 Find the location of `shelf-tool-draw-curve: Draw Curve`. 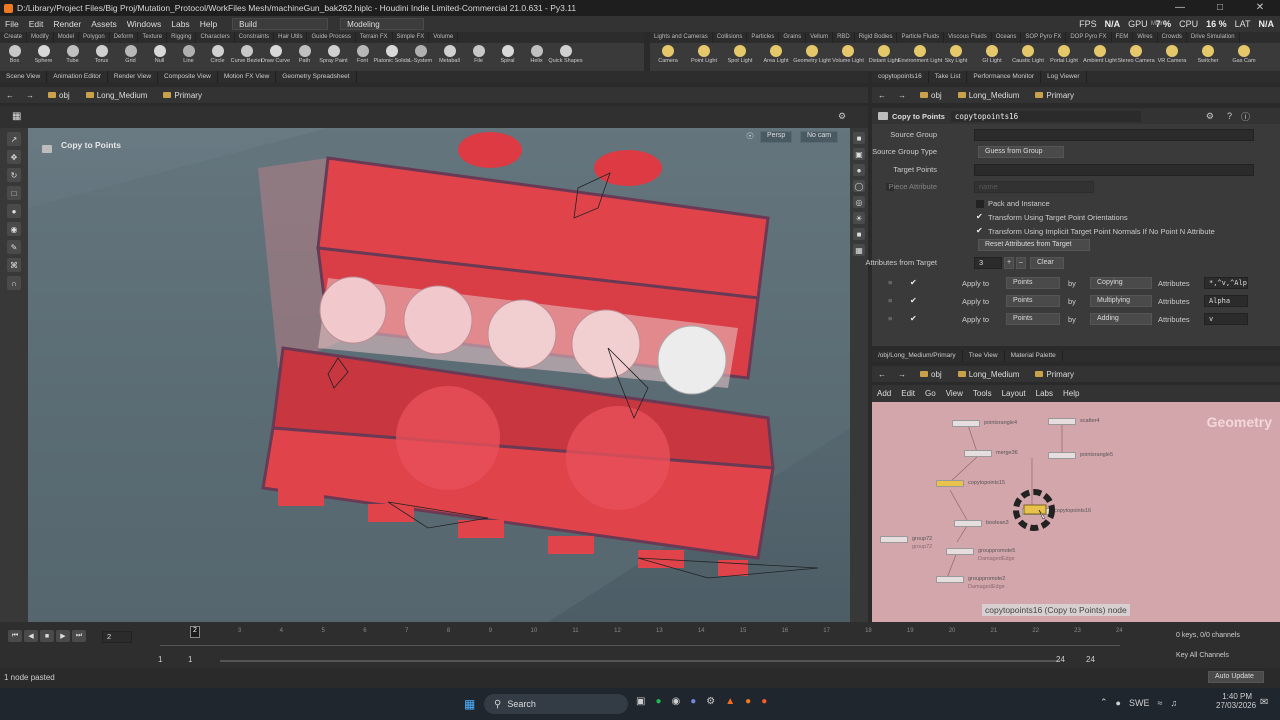

shelf-tool-draw-curve: Draw Curve is located at coordinates (275, 57).